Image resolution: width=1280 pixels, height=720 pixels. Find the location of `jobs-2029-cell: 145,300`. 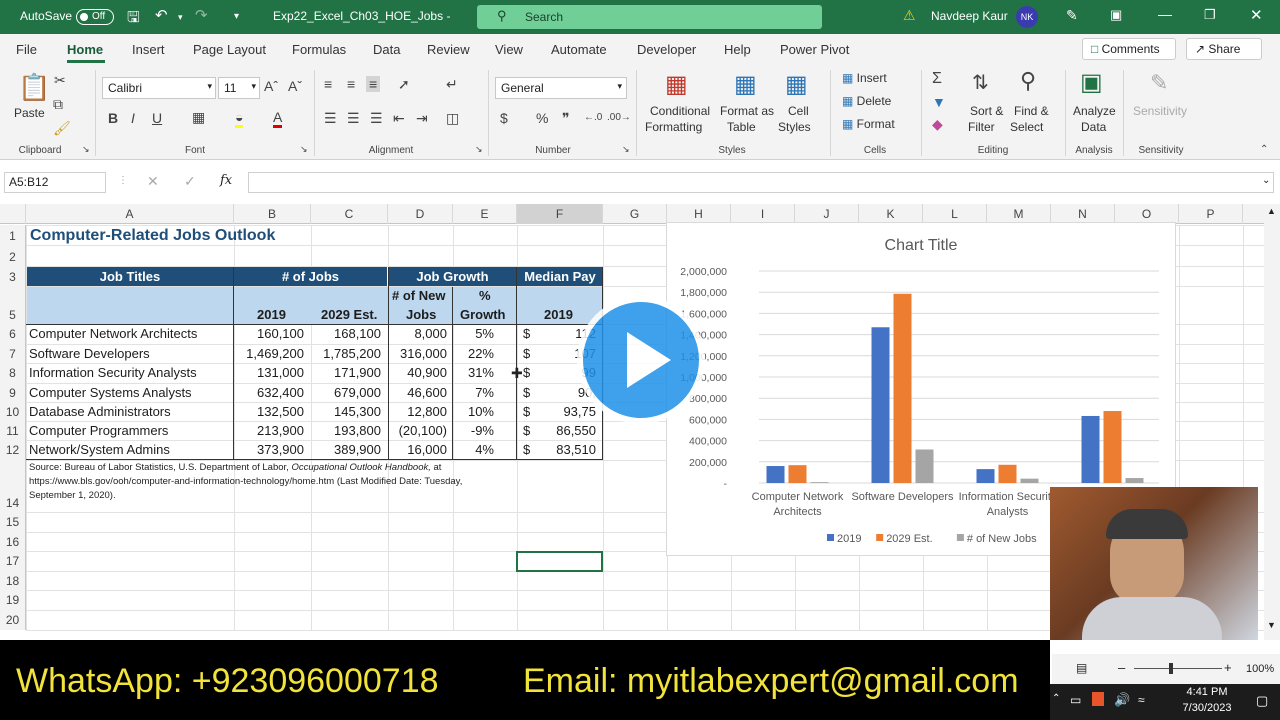

jobs-2029-cell: 145,300 is located at coordinates (357, 411).